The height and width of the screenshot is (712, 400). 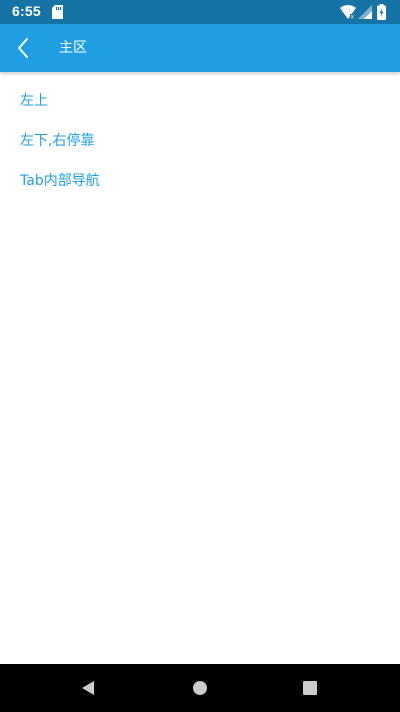 What do you see at coordinates (60, 181) in the screenshot?
I see `menu-item-tab-inner-navigation: Tab内部导航` at bounding box center [60, 181].